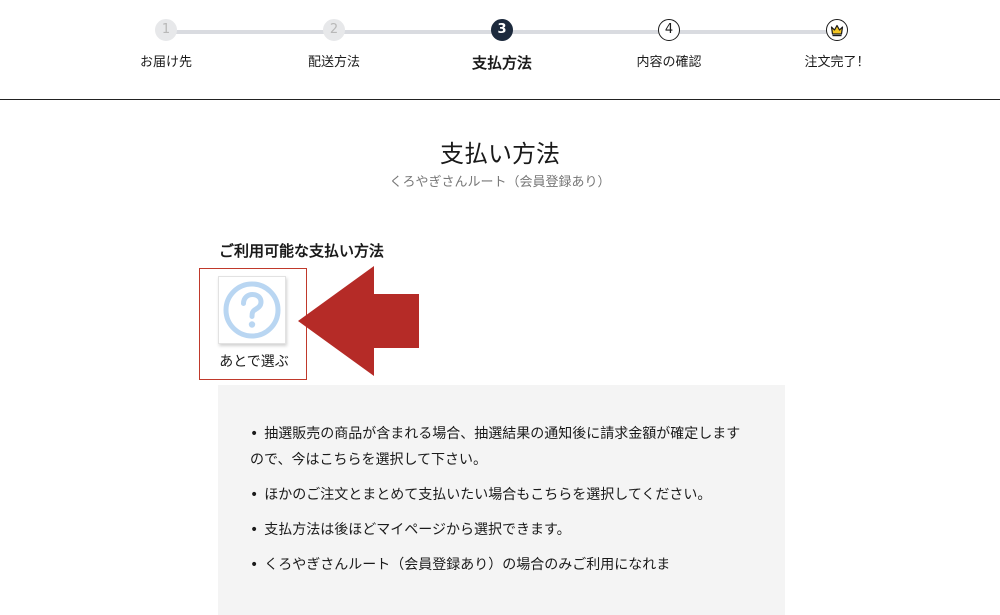 The image size is (1000, 615). I want to click on step-number-2: 2, so click(334, 30).